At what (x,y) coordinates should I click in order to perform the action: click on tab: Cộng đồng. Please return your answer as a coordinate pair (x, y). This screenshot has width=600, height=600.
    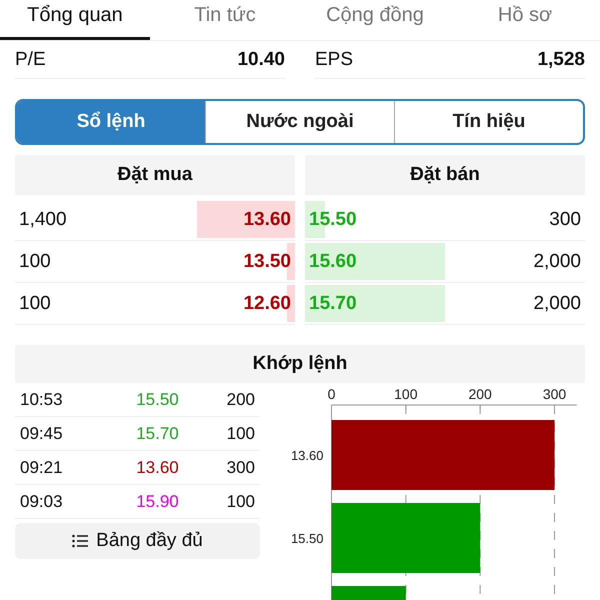
    Looking at the image, I should click on (375, 20).